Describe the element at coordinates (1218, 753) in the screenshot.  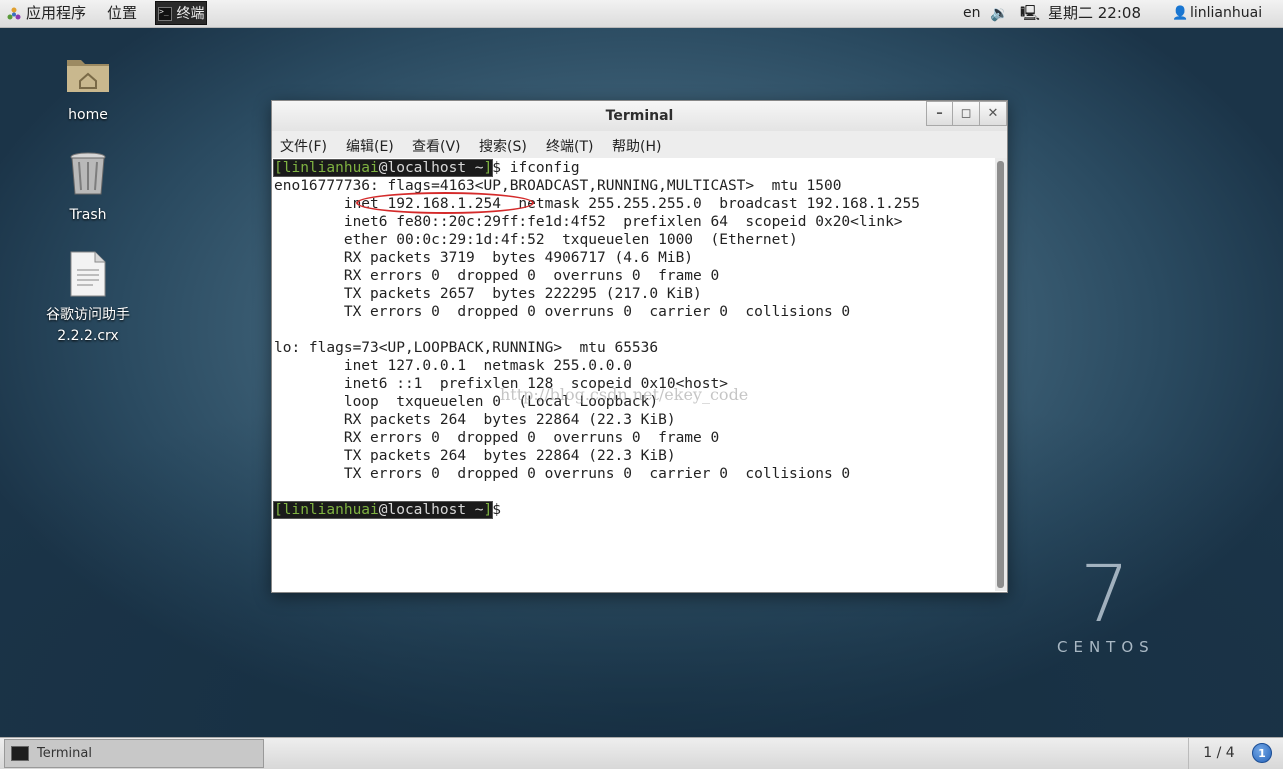
I see `workspace-pager: 1 / 4` at that location.